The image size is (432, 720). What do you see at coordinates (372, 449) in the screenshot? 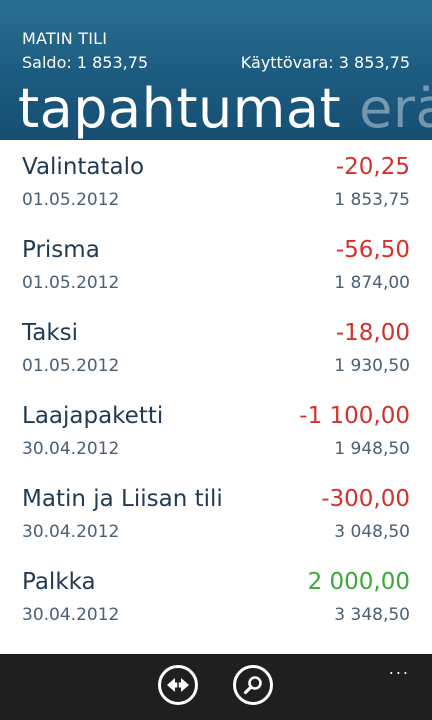
I see `running-balance: 1 948,50` at bounding box center [372, 449].